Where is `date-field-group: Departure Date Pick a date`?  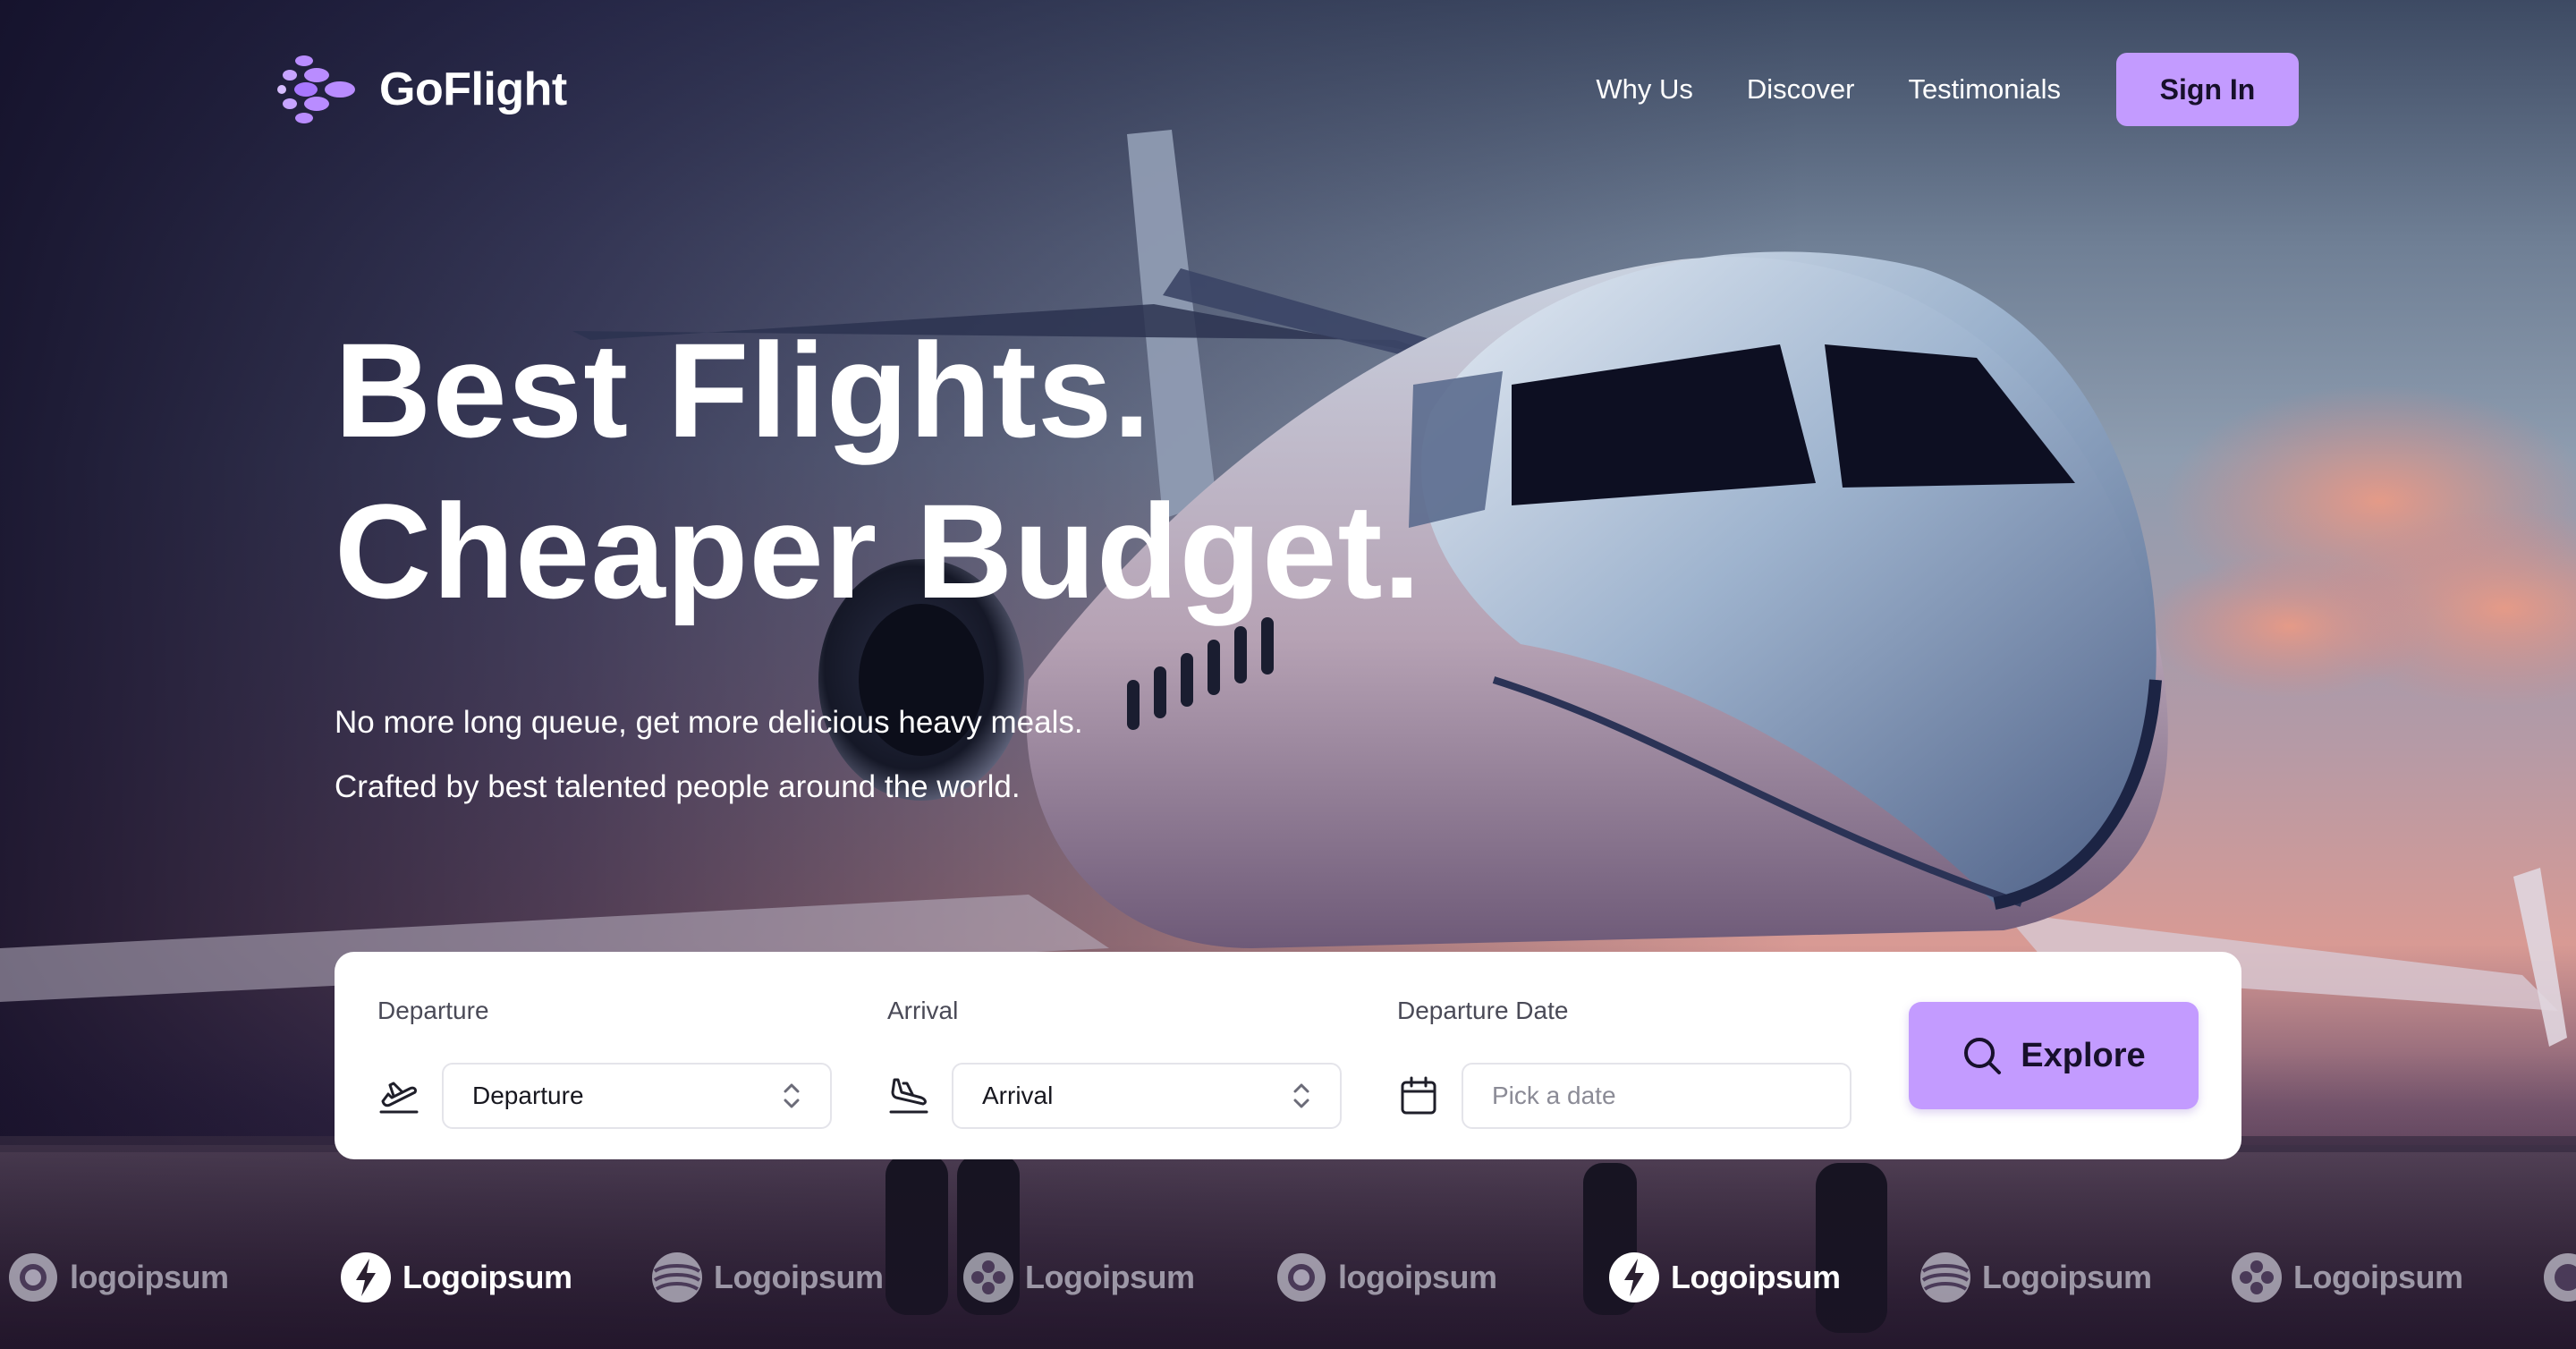 date-field-group: Departure Date Pick a date is located at coordinates (1624, 1063).